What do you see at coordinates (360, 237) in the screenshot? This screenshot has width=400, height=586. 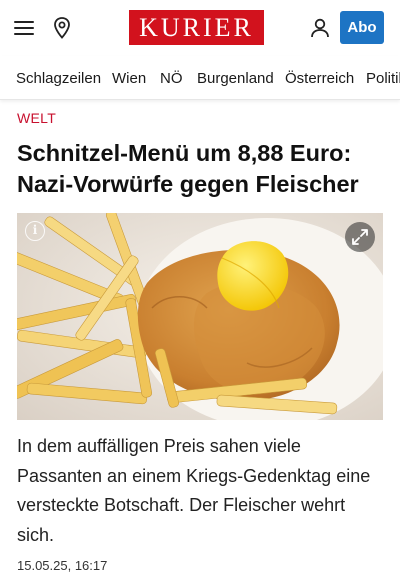 I see `expand-icon` at bounding box center [360, 237].